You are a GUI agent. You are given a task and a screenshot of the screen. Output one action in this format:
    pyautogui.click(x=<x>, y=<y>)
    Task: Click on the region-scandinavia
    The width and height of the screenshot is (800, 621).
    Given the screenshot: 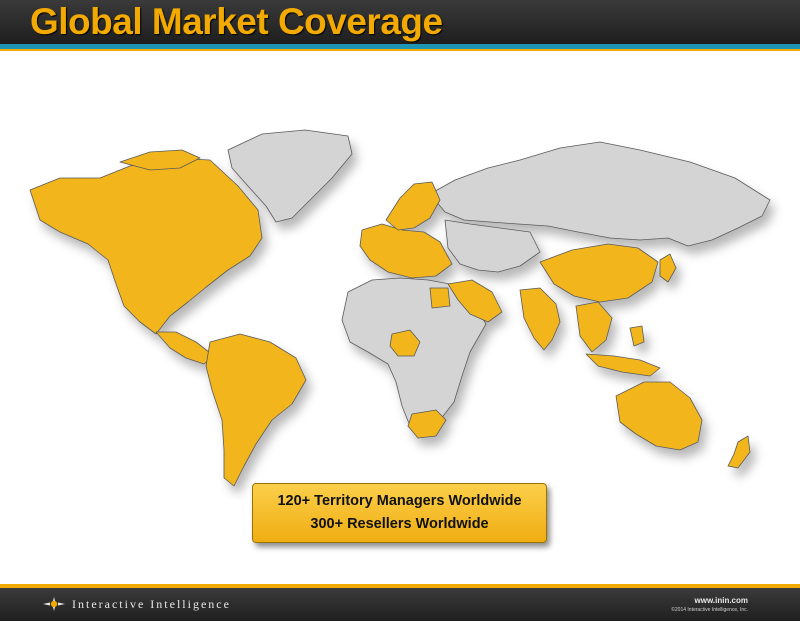 What is the action you would take?
    pyautogui.click(x=413, y=206)
    